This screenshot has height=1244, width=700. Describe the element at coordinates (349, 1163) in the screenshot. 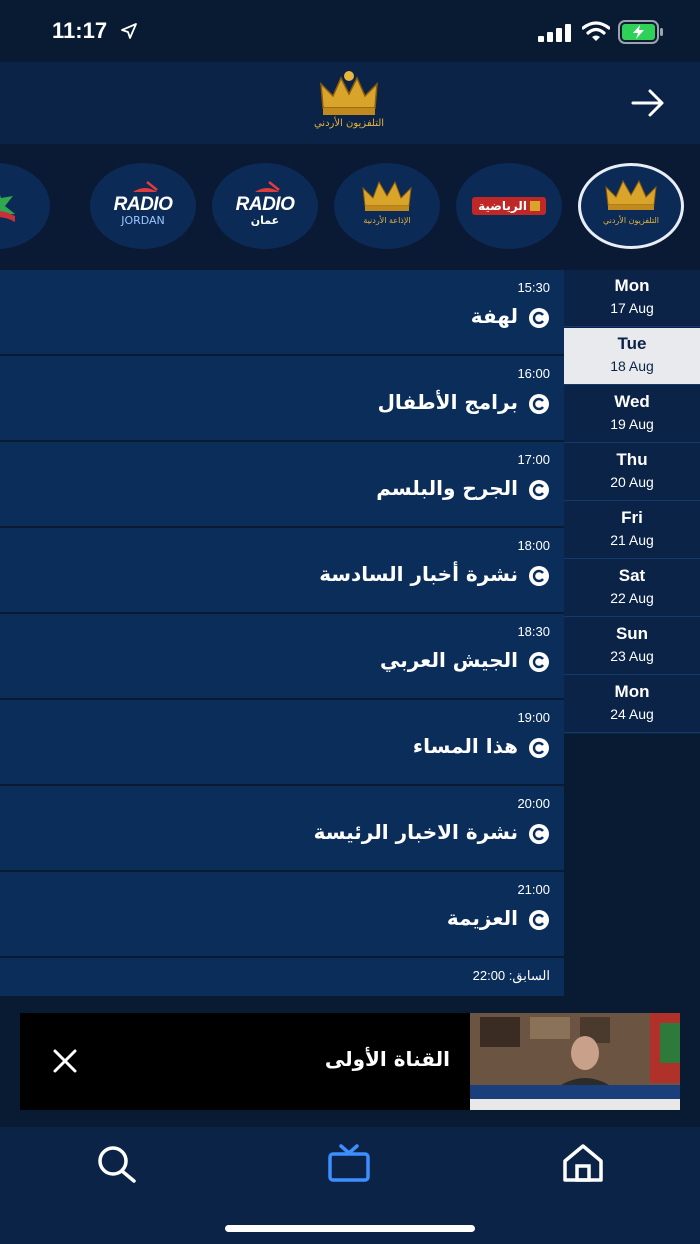

I see `tv-icon` at that location.